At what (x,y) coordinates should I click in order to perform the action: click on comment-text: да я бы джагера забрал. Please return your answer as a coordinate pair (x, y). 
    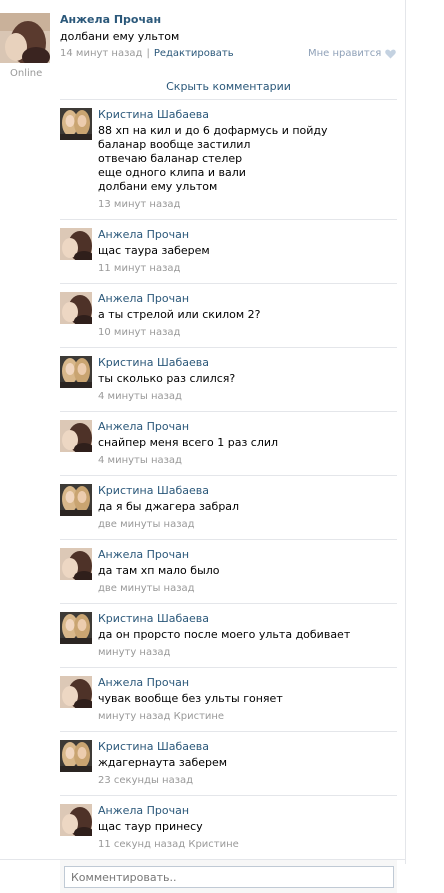
    Looking at the image, I should click on (169, 506).